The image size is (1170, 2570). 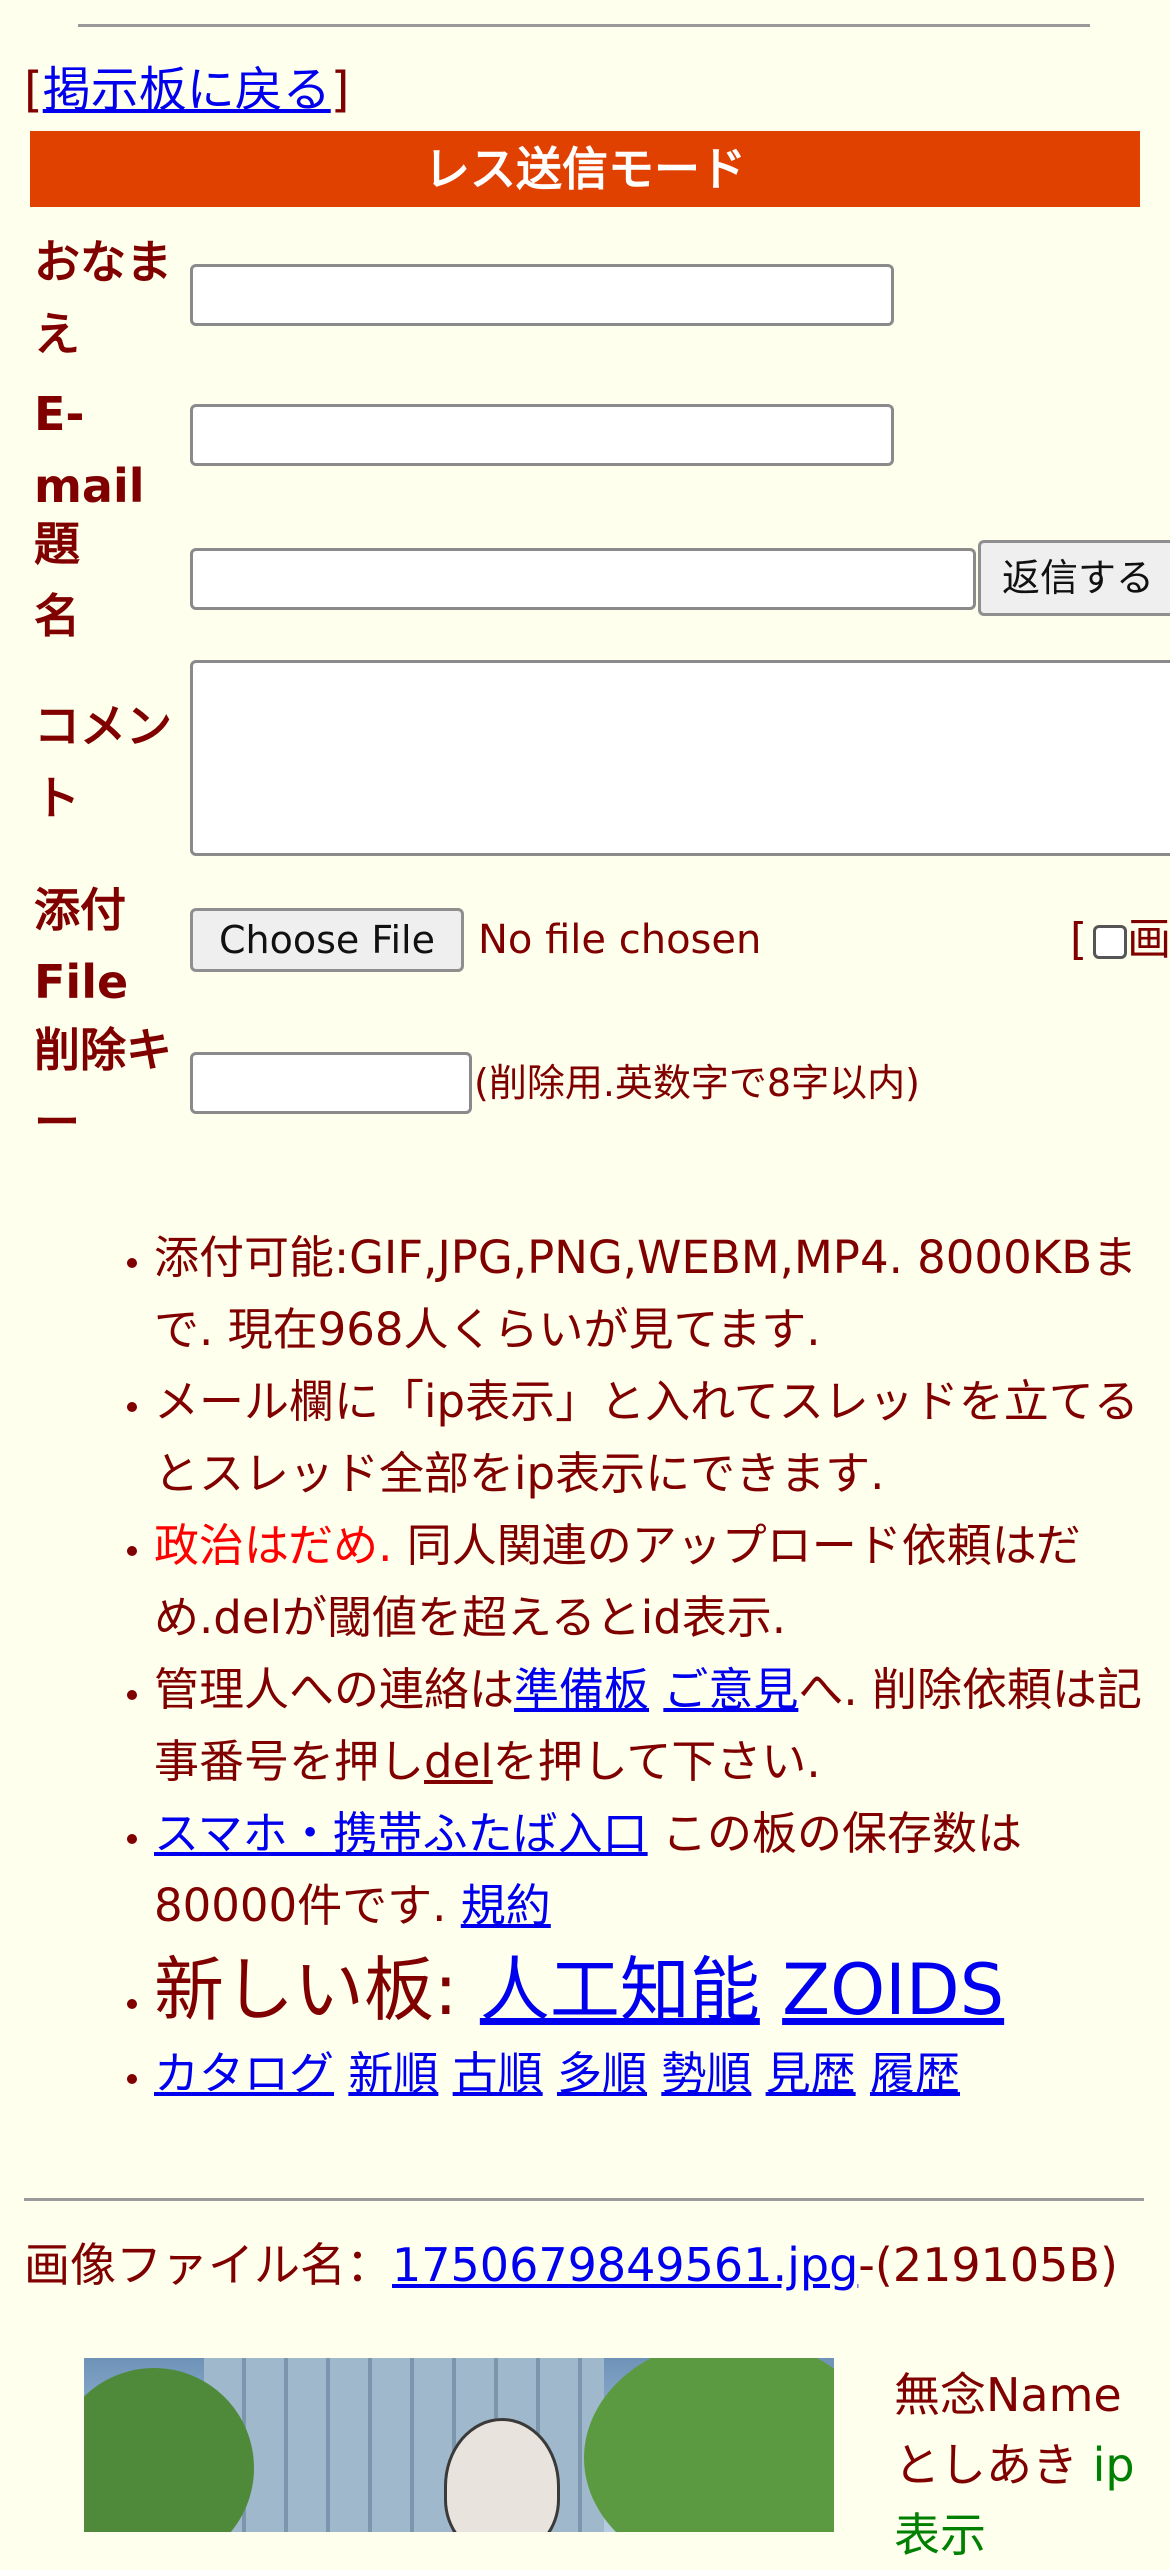 What do you see at coordinates (458, 1761) in the screenshot?
I see `del-link: del` at bounding box center [458, 1761].